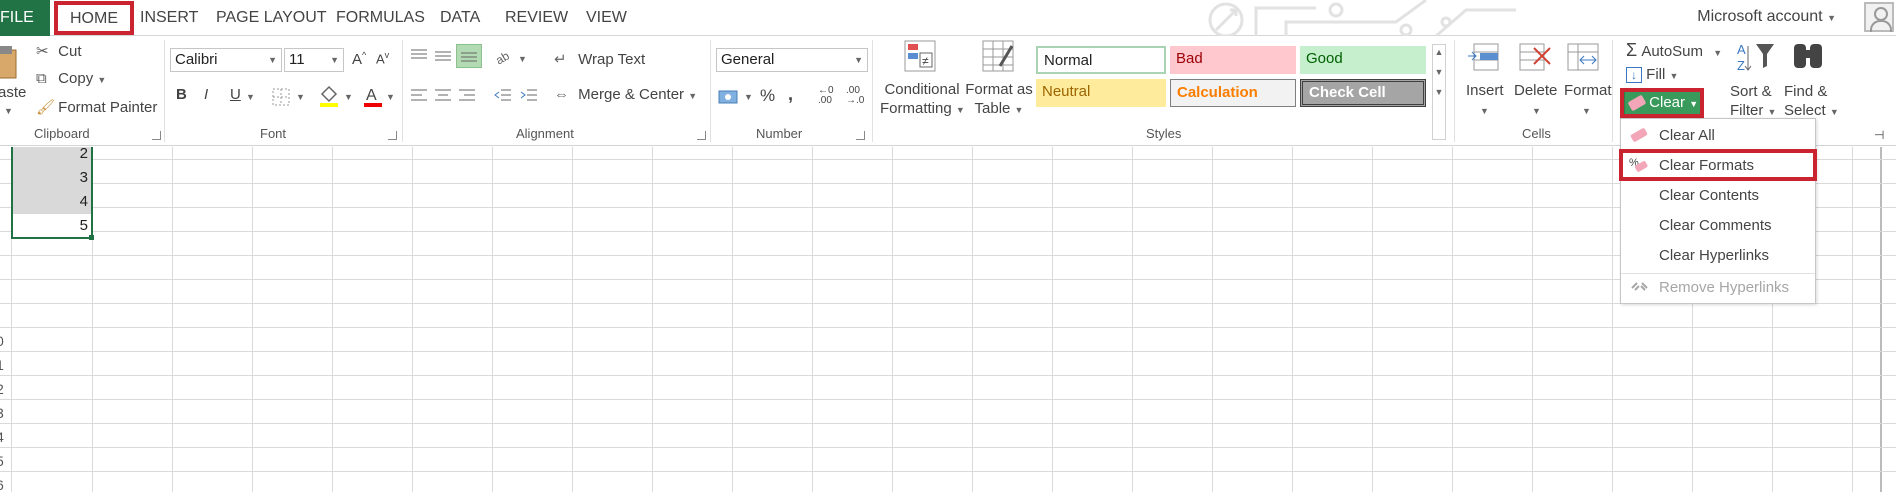 Image resolution: width=1896 pixels, height=492 pixels. I want to click on italic-button: I, so click(206, 94).